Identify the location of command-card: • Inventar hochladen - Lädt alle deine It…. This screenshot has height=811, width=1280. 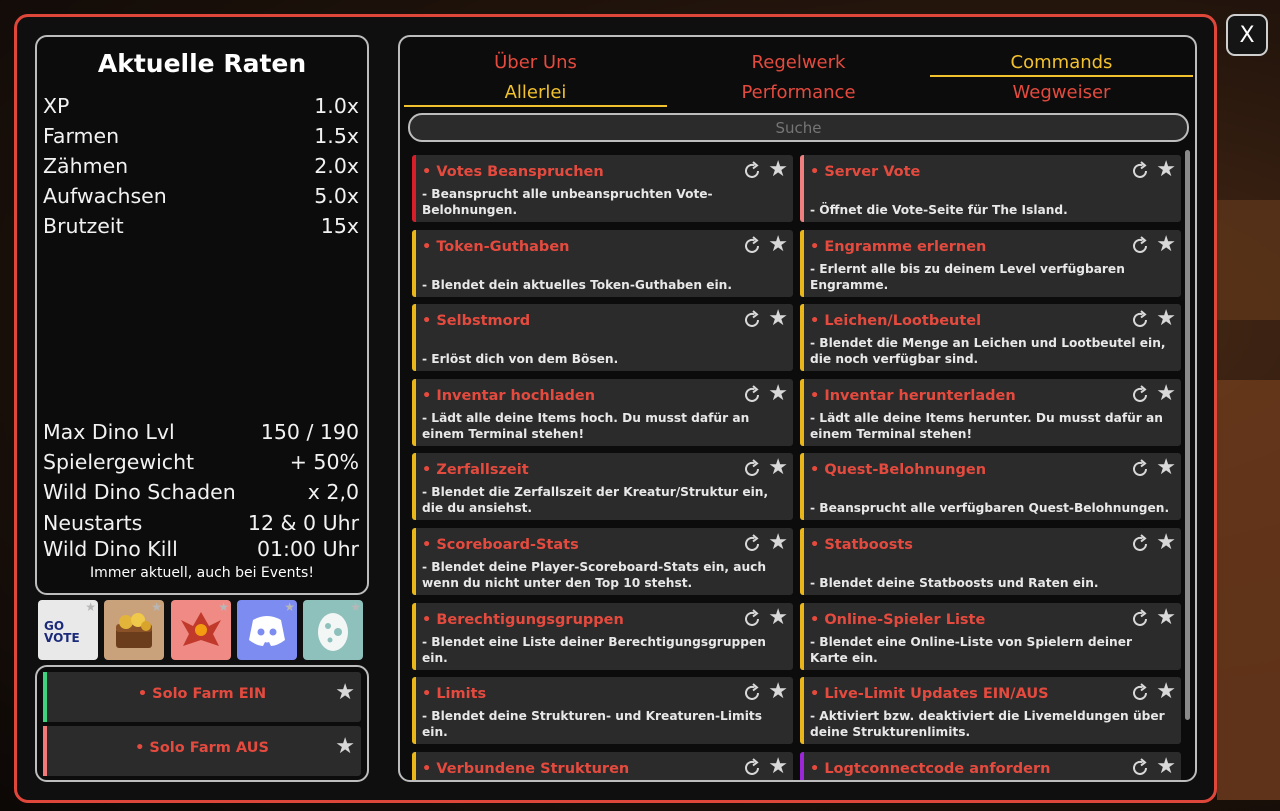
(602, 412).